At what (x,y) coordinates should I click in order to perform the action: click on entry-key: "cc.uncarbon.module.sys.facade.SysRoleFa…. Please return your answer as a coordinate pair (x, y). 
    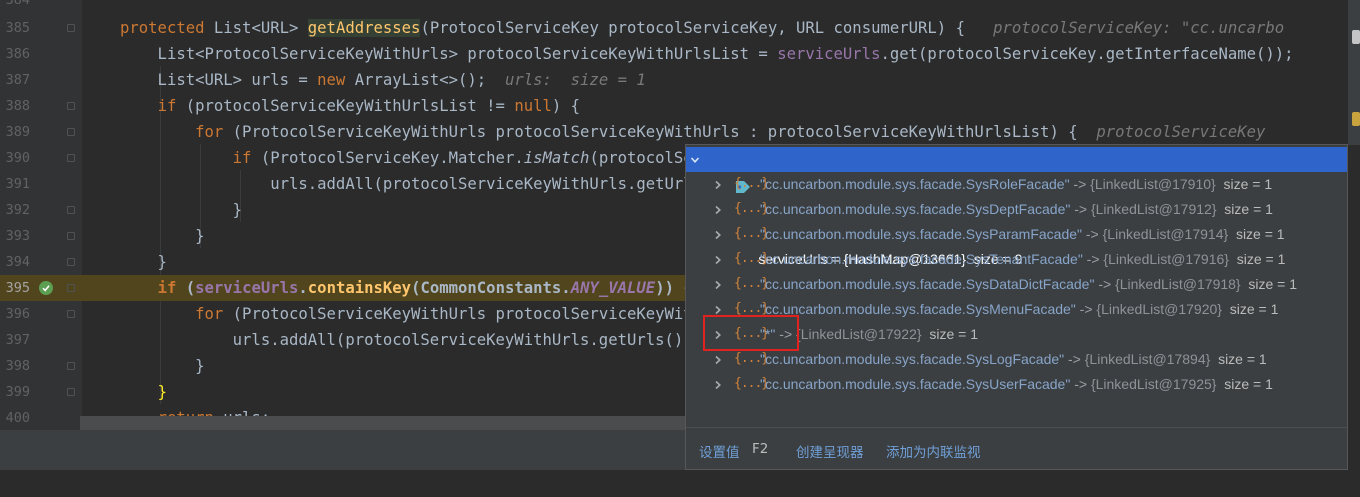
    Looking at the image, I should click on (915, 184).